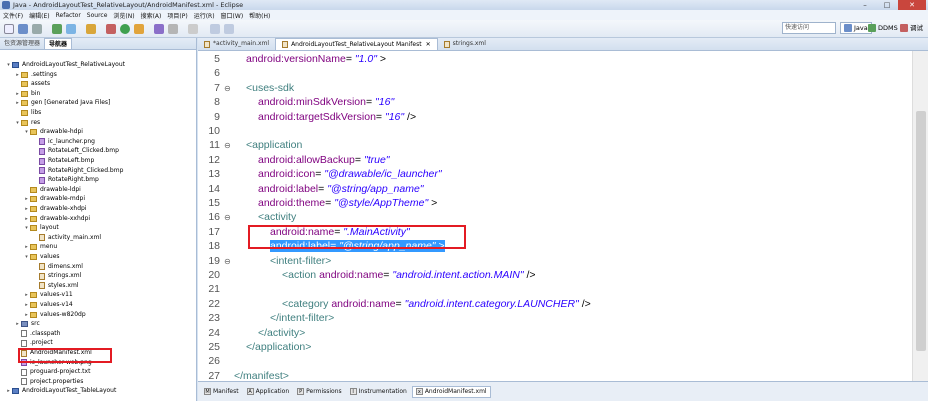  I want to click on tree-item: ▸ menu, so click(40, 247).